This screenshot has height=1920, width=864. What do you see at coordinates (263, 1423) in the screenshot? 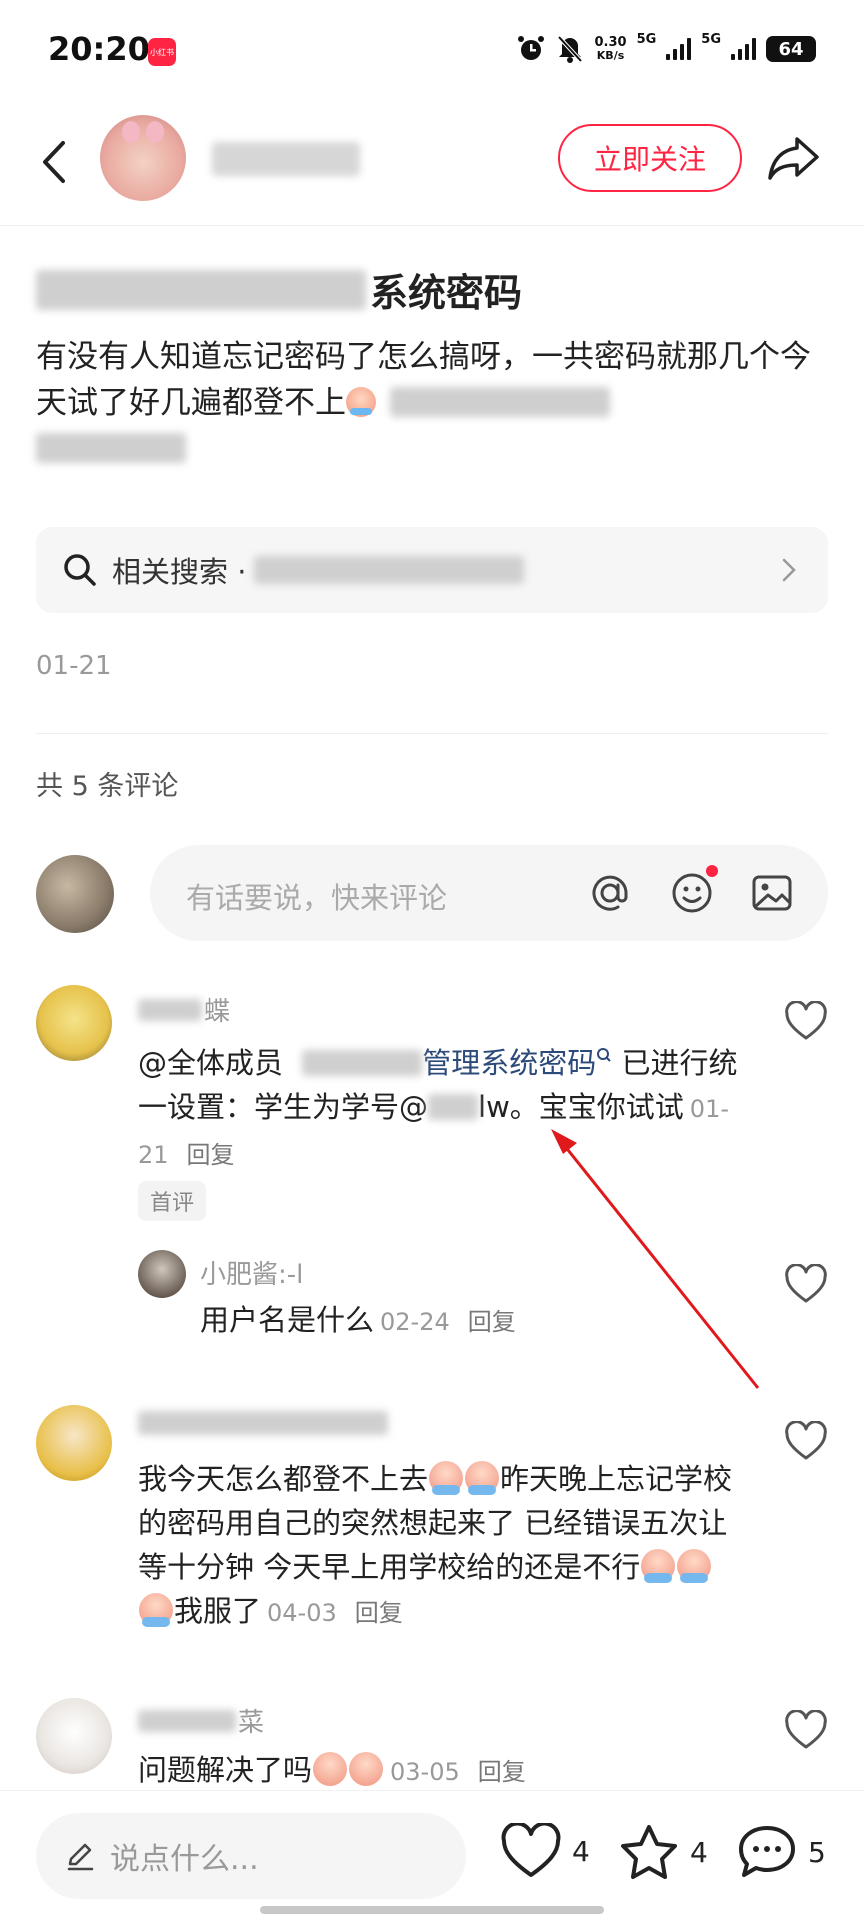
I see `commenter-name` at bounding box center [263, 1423].